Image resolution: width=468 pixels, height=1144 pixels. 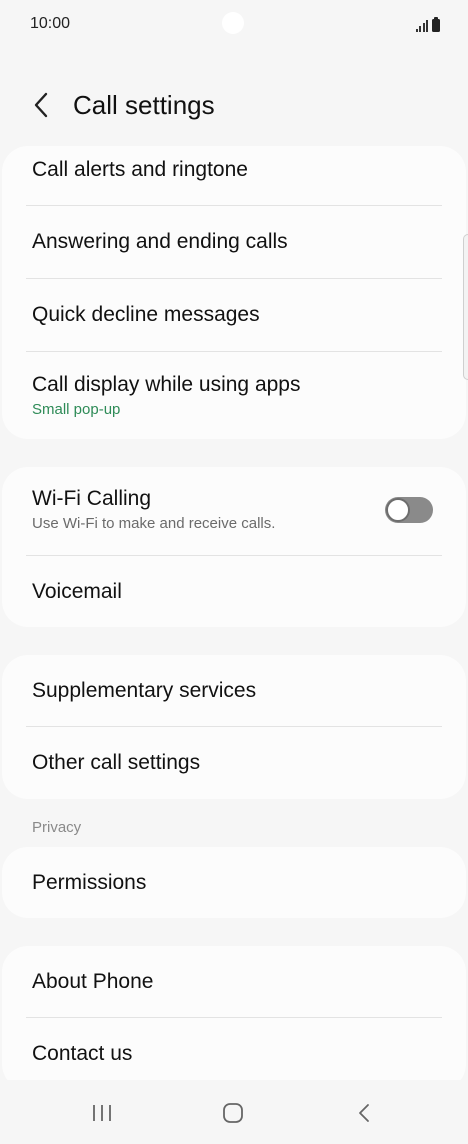 I want to click on navigation-bar, so click(x=234, y=1112).